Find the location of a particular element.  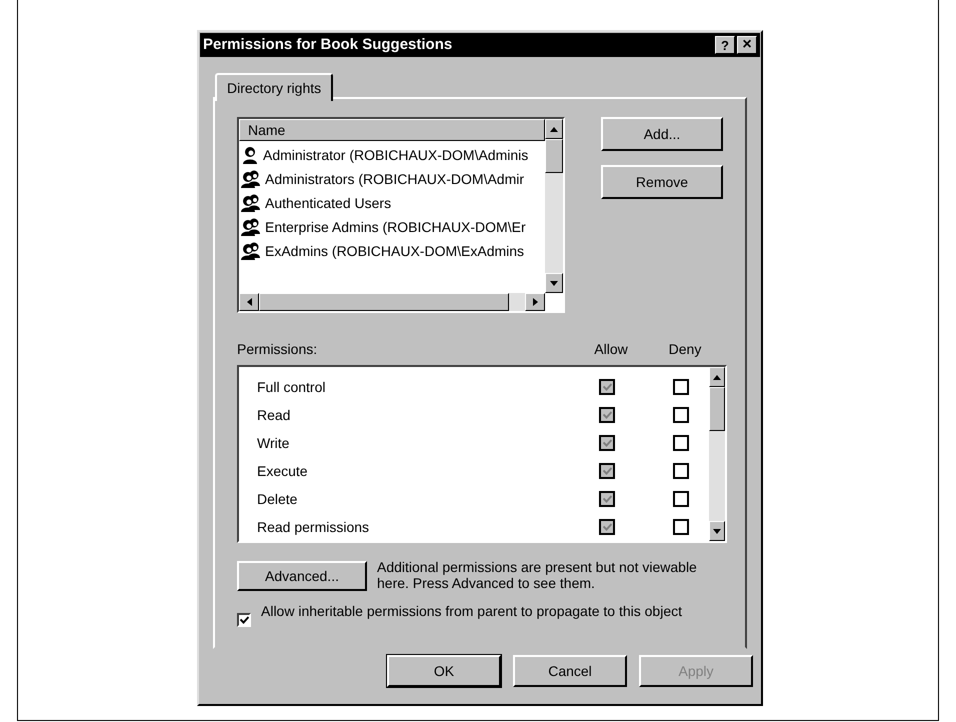

tab: Directory rights is located at coordinates (274, 87).